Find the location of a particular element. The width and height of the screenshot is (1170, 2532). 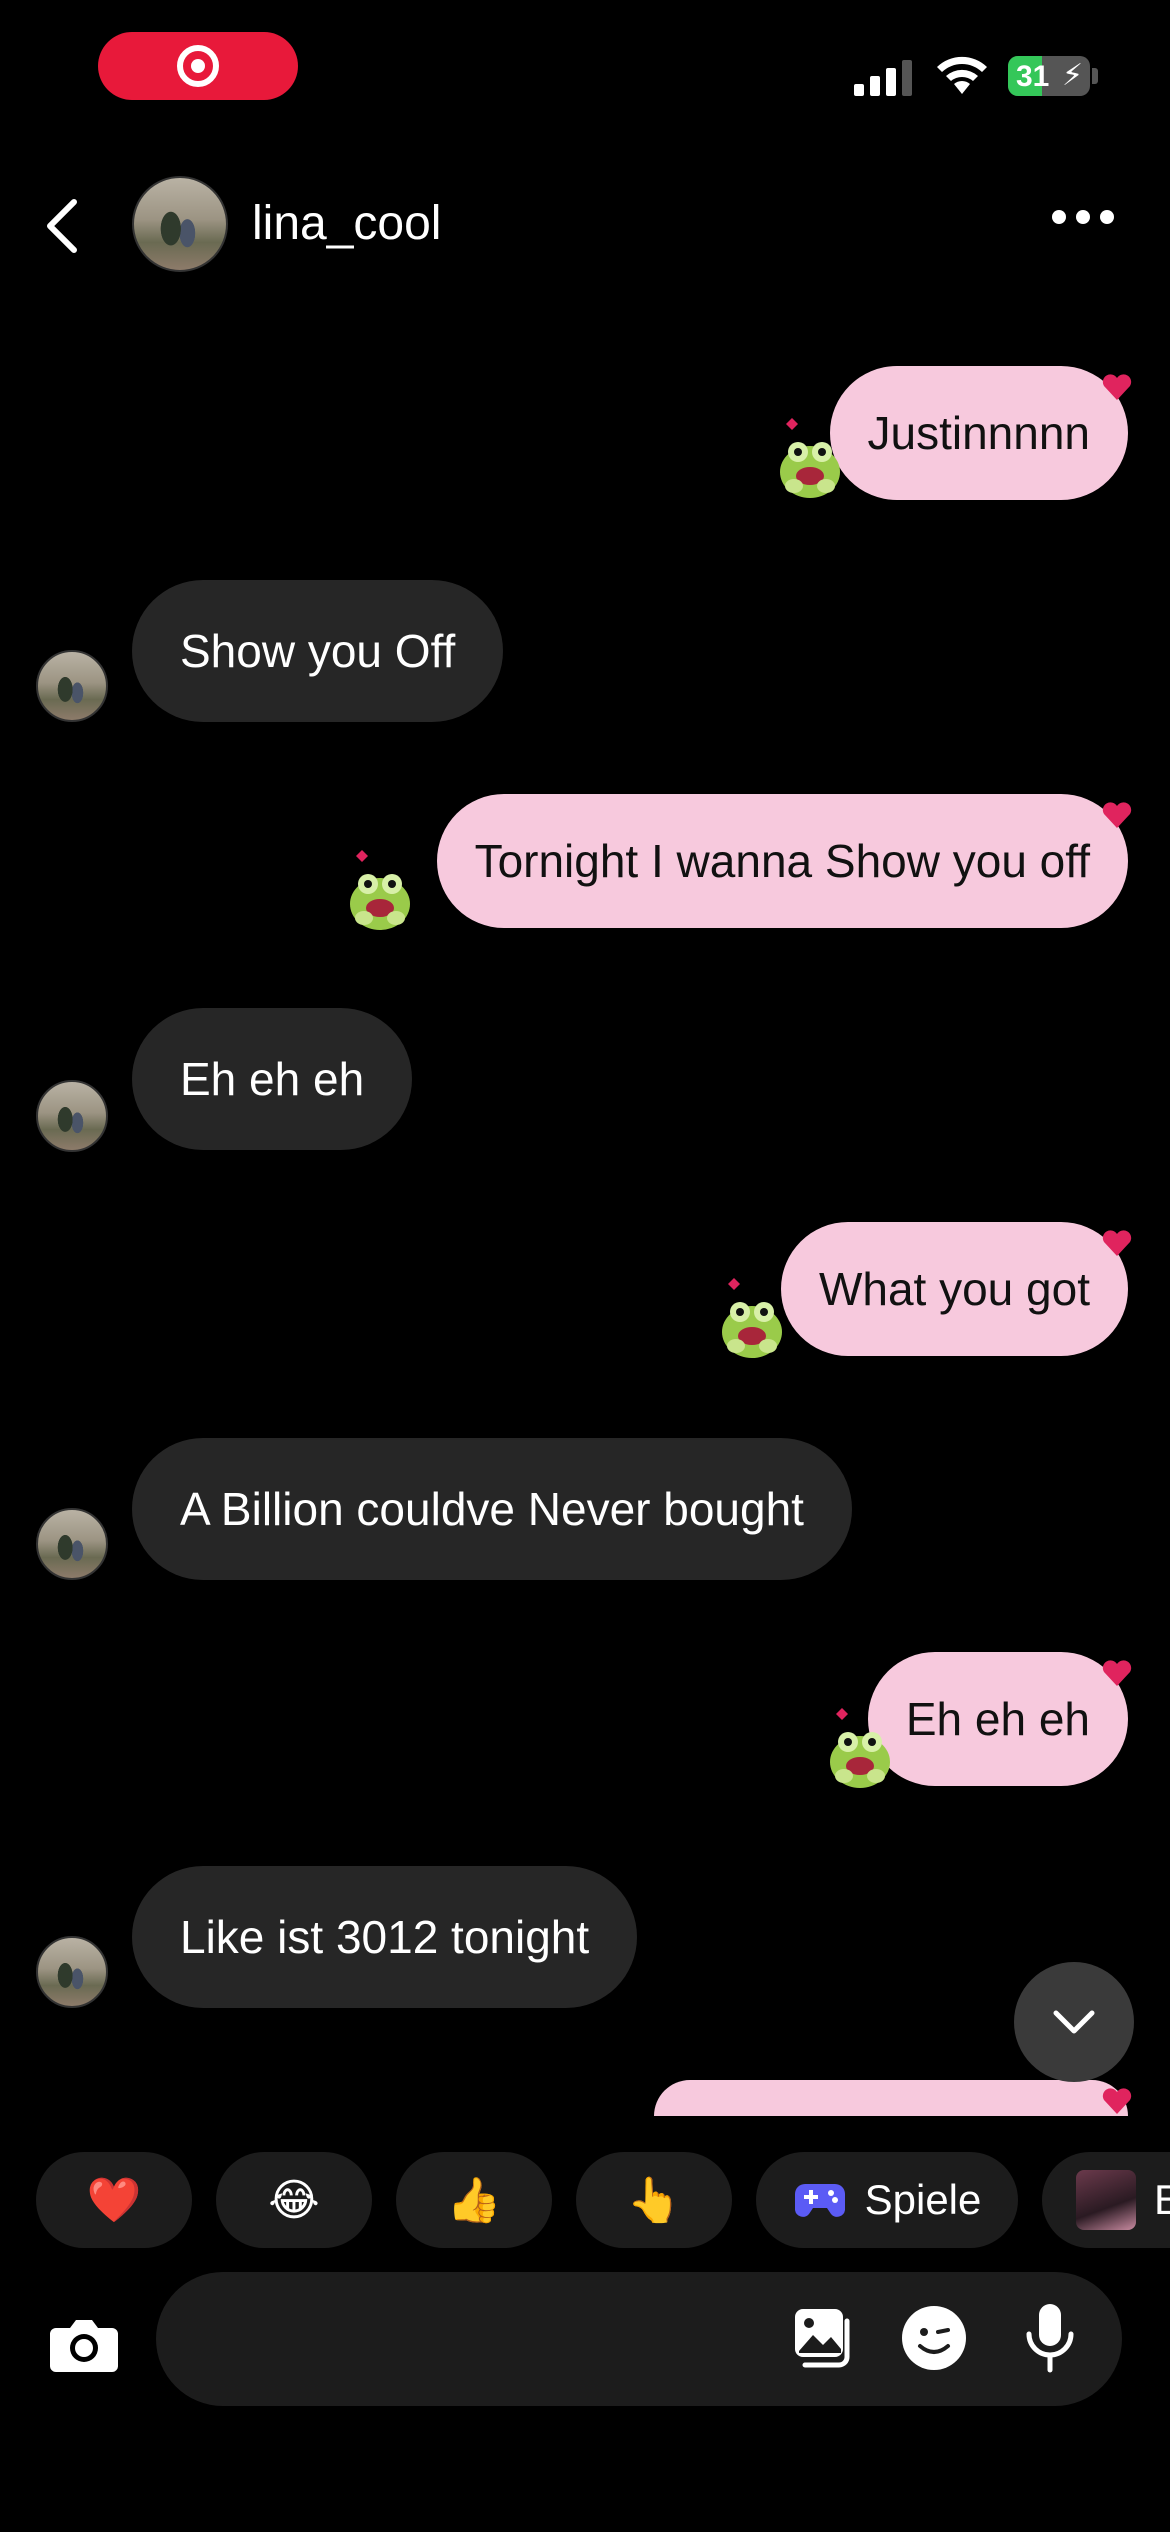

pointing-up-emoji-icon: 👆 is located at coordinates (654, 2200).